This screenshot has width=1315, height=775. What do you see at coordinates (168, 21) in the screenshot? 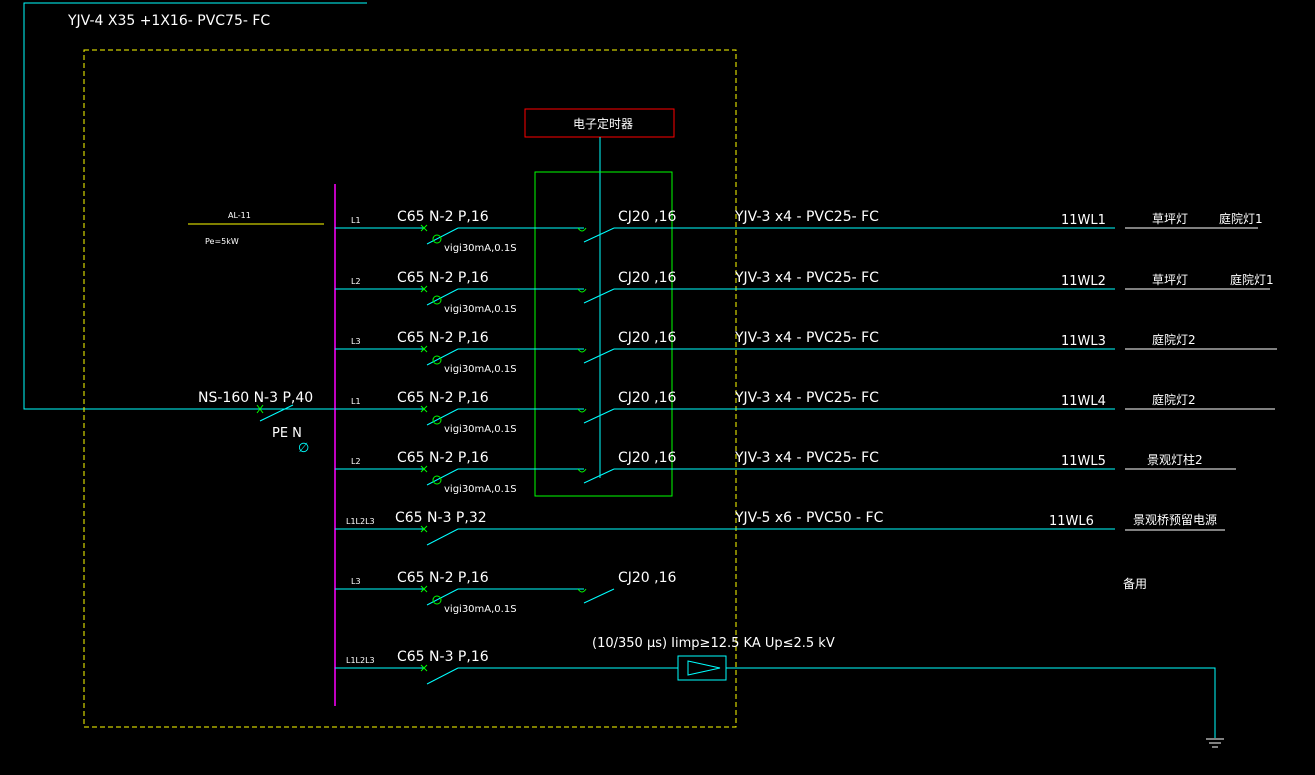
I see `incoming-cable-label: YJV-4 X35 +1X16- PVC75- FC` at bounding box center [168, 21].